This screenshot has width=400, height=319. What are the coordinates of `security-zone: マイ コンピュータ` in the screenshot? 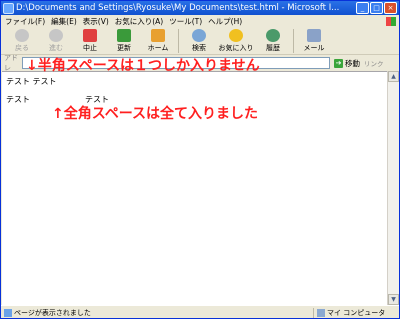 It's located at (356, 312).